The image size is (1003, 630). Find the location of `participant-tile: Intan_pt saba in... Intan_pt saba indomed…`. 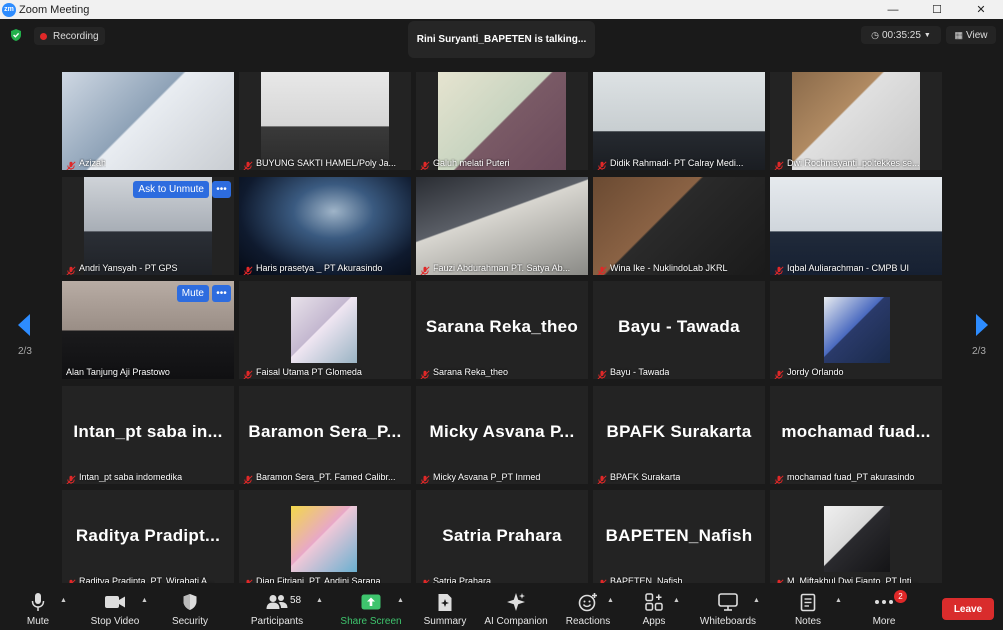

participant-tile: Intan_pt saba in... Intan_pt saba indomed… is located at coordinates (148, 434).